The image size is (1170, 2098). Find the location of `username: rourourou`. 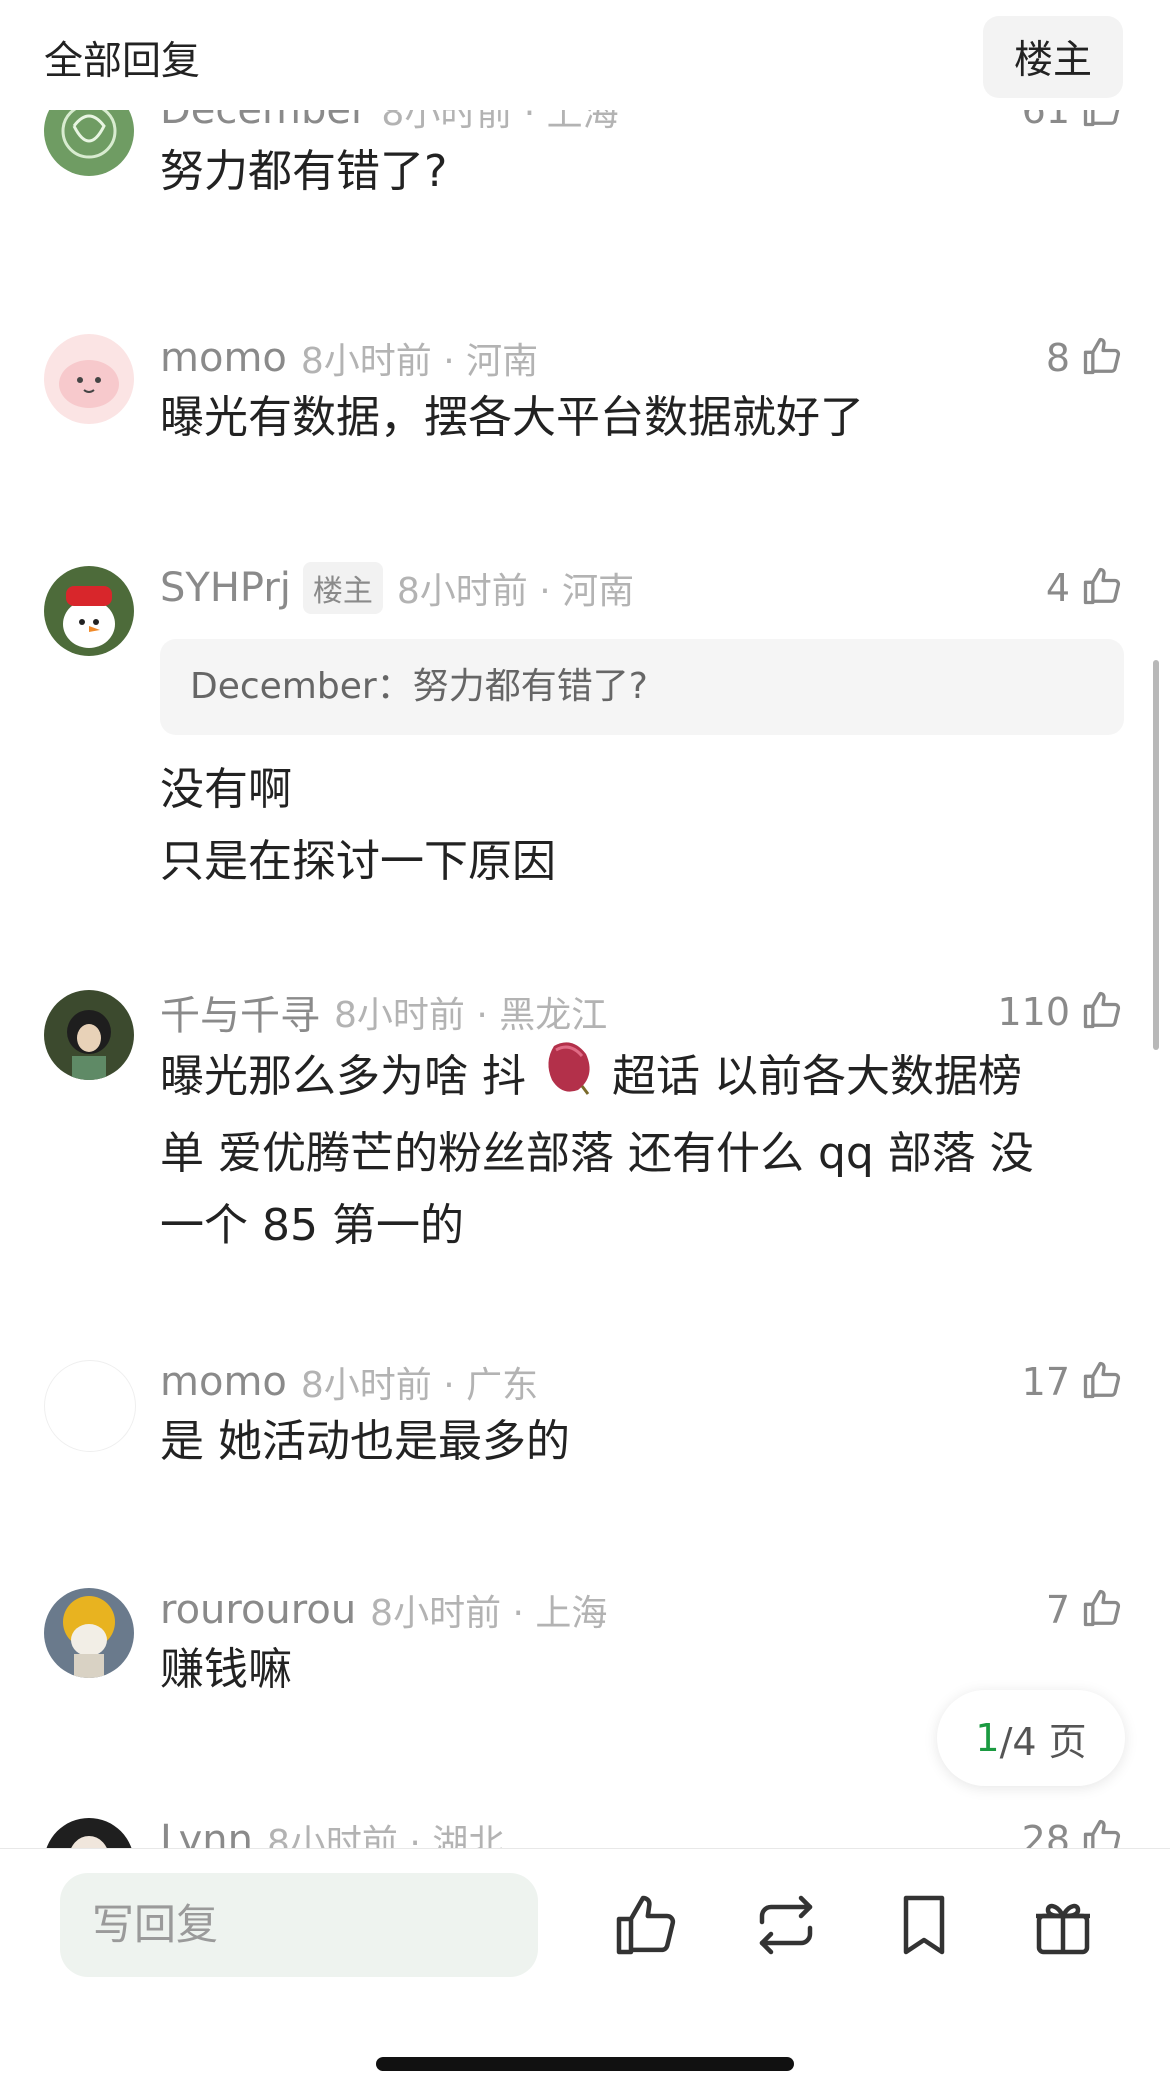

username: rourourou is located at coordinates (258, 1610).